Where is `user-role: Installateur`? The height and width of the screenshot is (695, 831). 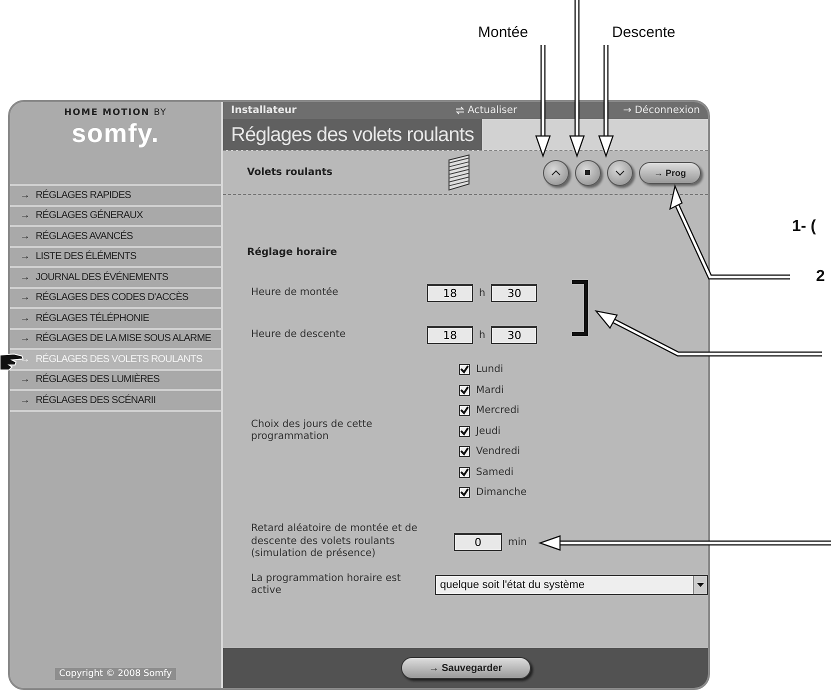 user-role: Installateur is located at coordinates (264, 110).